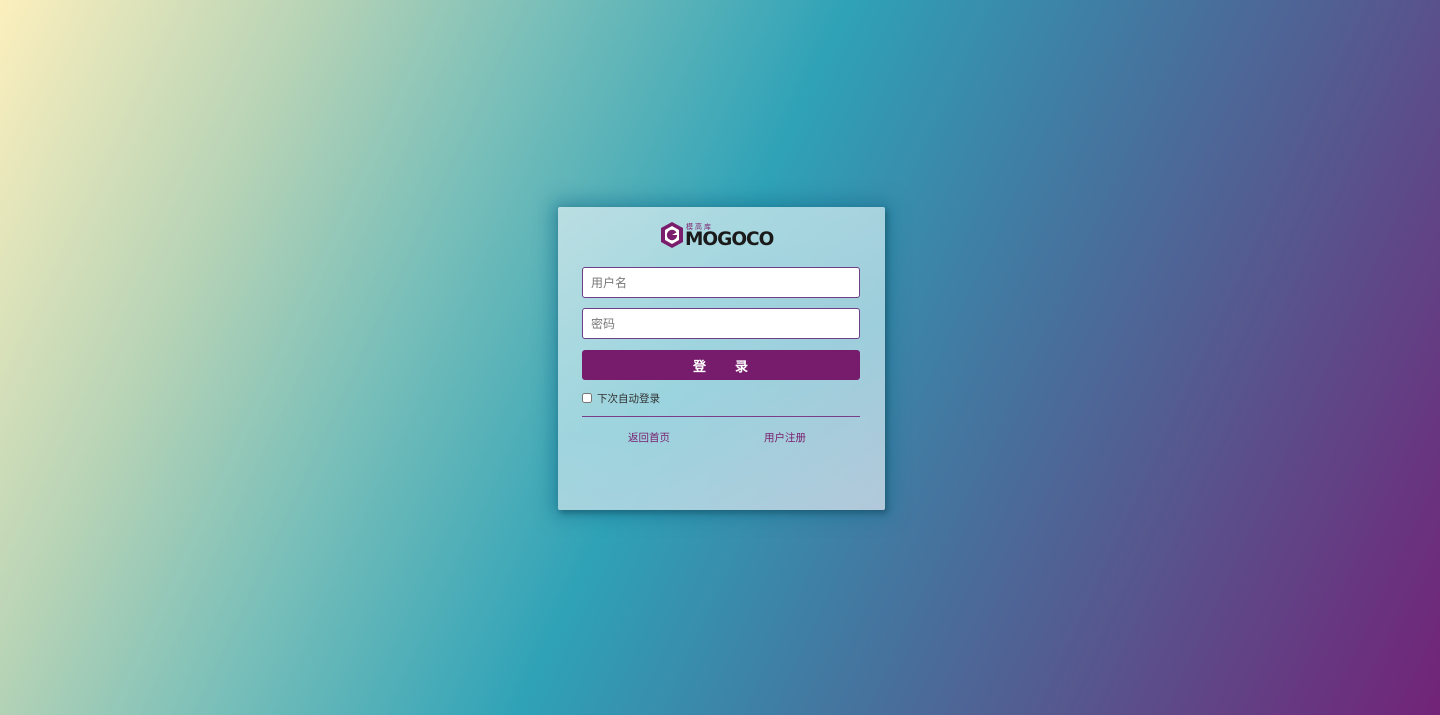 This screenshot has width=1440, height=715. I want to click on logo-wordmark: MOGOCO, so click(729, 239).